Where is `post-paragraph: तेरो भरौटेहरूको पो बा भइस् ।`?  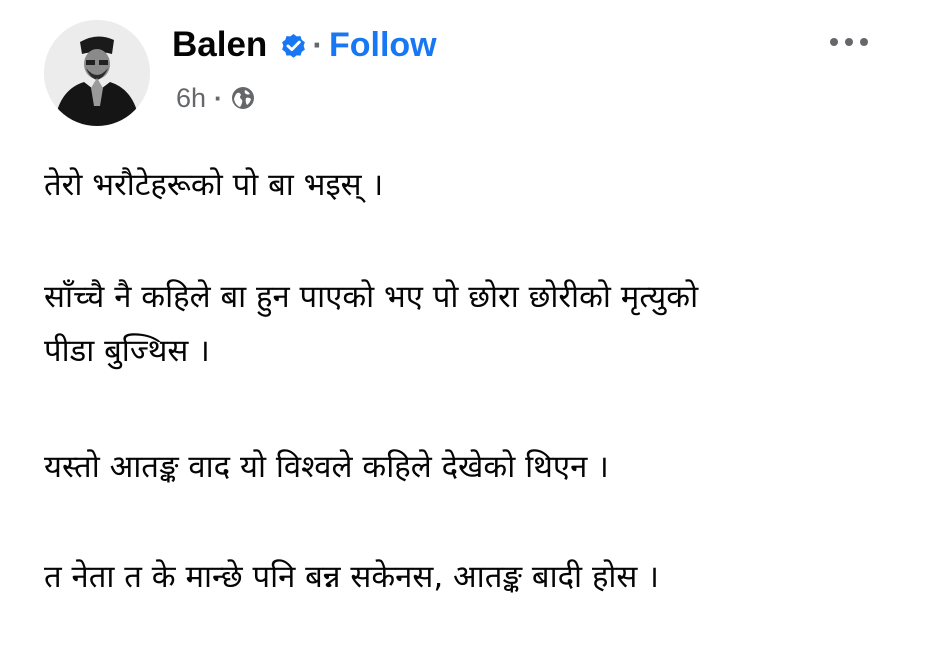
post-paragraph: तेरो भरौटेहरूको पो बा भइस् । is located at coordinates (213, 185).